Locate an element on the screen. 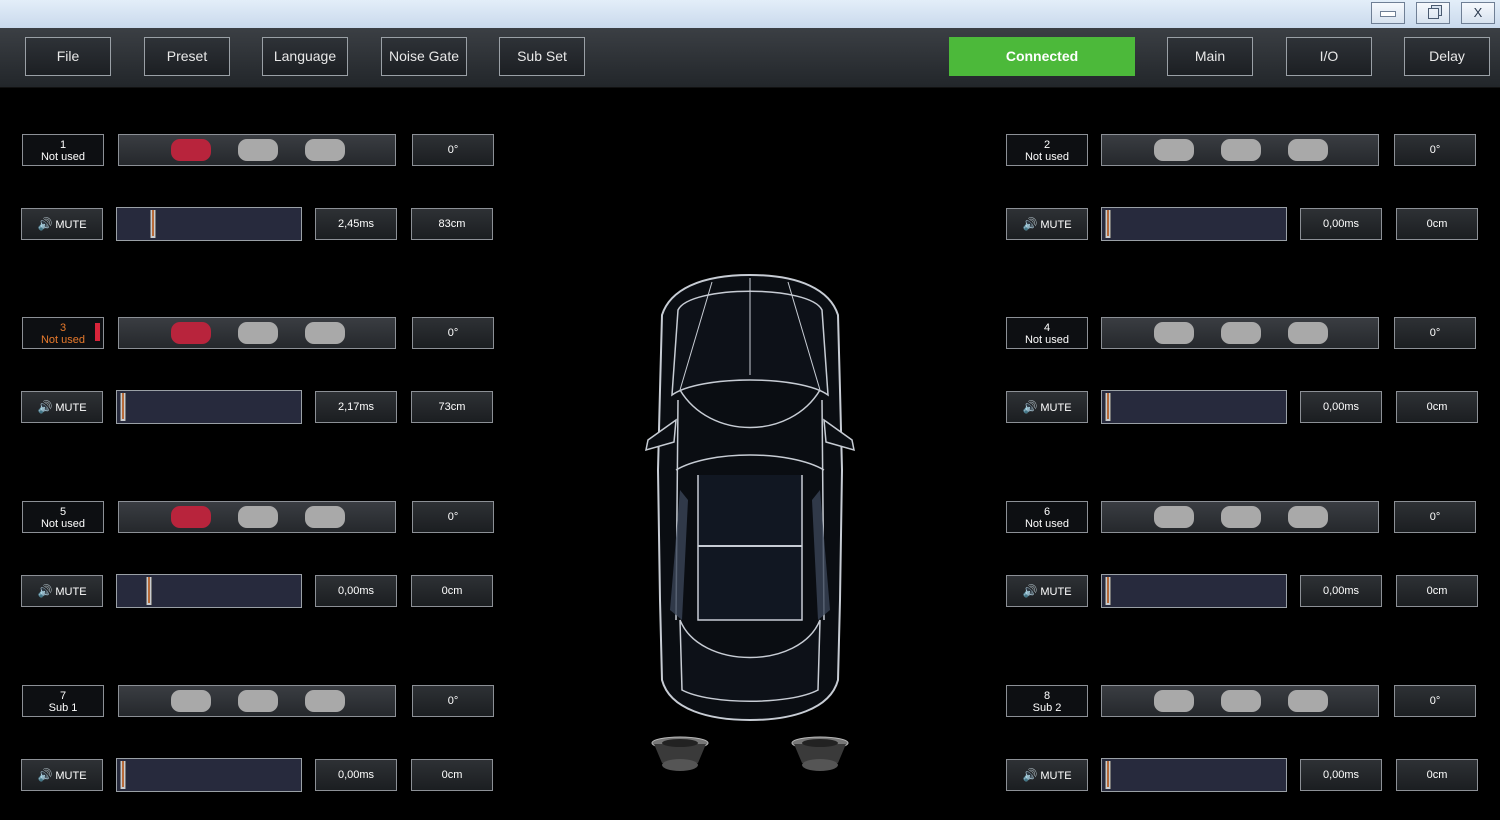 Image resolution: width=1500 pixels, height=820 pixels. channel-2-delay-value: 0,00ms is located at coordinates (1341, 224).